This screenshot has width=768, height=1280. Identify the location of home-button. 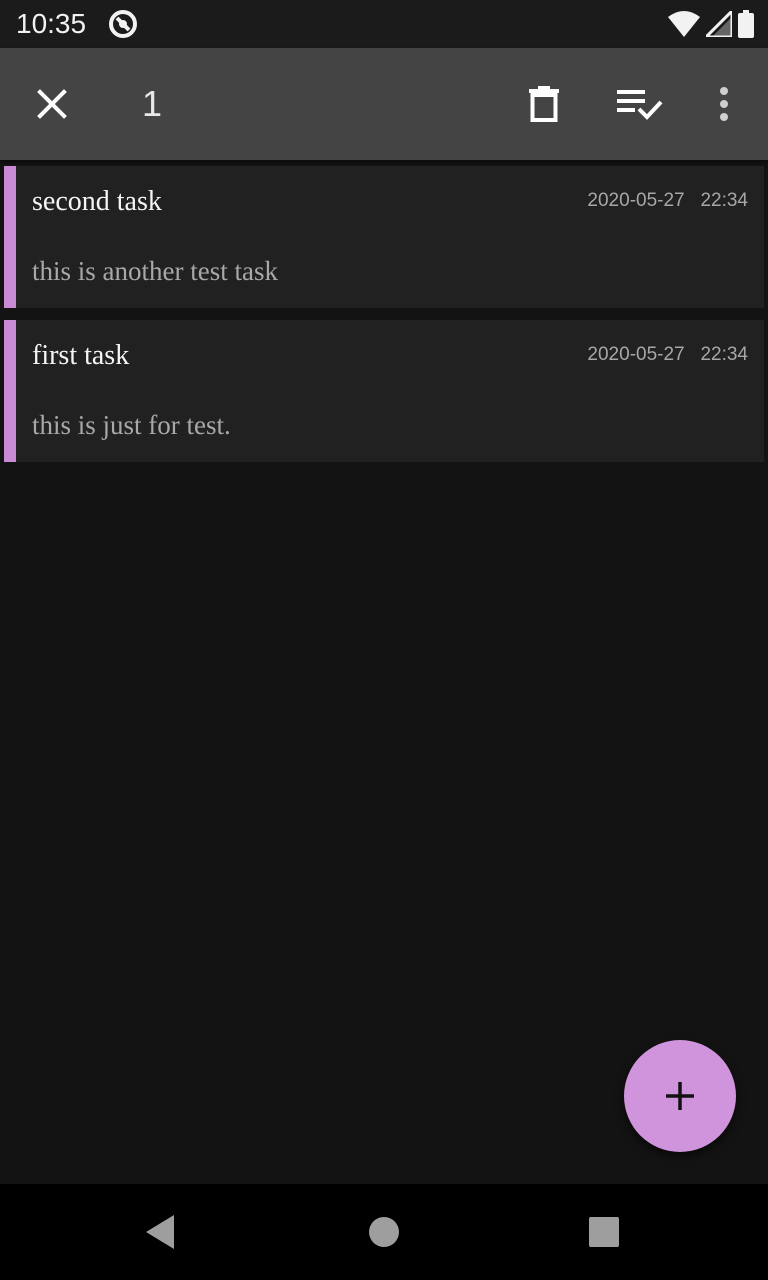
(384, 1232).